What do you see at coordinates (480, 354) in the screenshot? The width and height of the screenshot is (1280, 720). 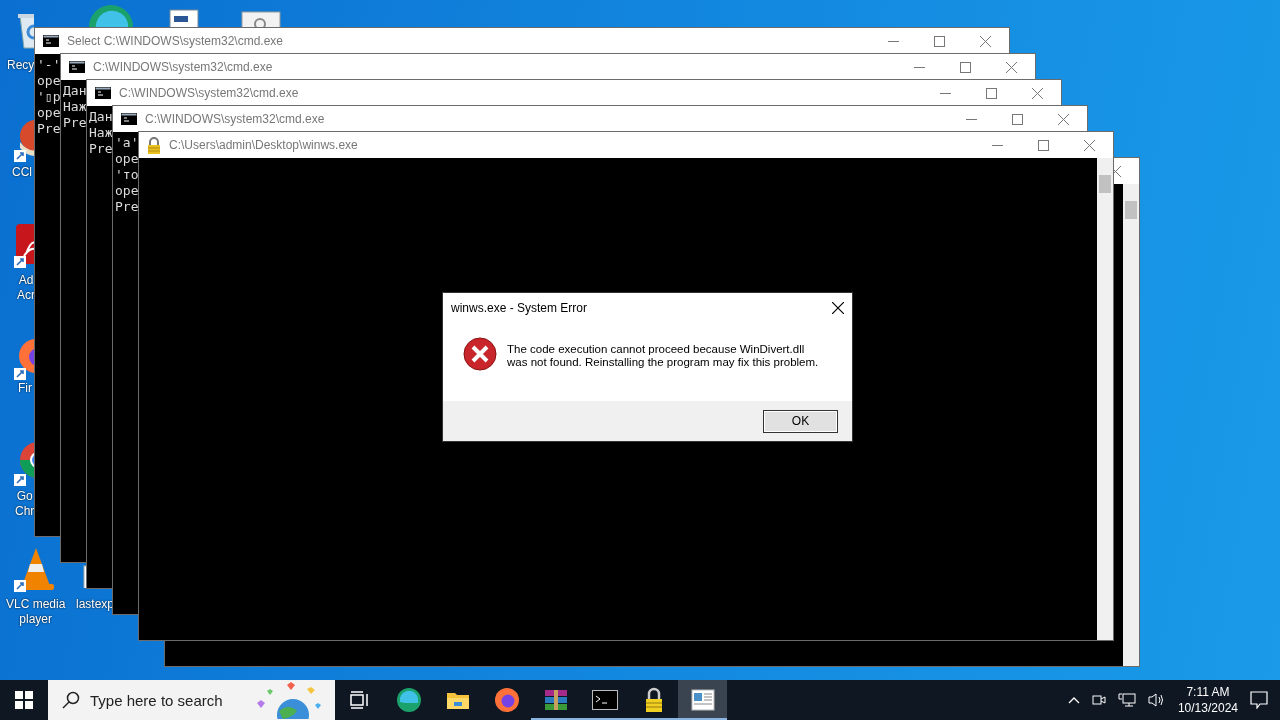 I see `error-icon` at bounding box center [480, 354].